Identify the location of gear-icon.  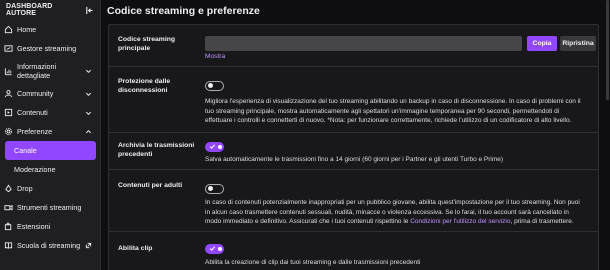
(8, 131).